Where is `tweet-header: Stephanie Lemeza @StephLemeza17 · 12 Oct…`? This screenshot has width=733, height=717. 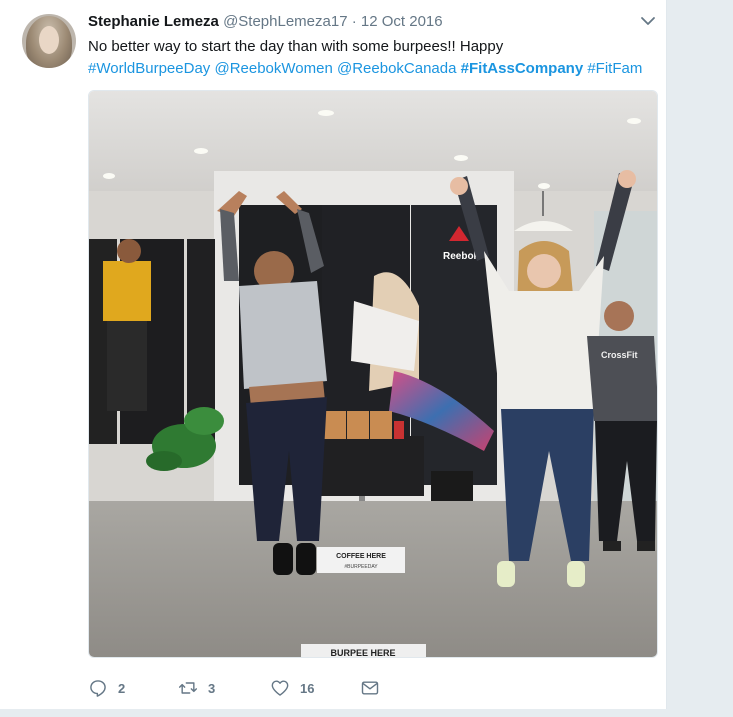 tweet-header: Stephanie Lemeza @StephLemeza17 · 12 Oct… is located at coordinates (265, 21).